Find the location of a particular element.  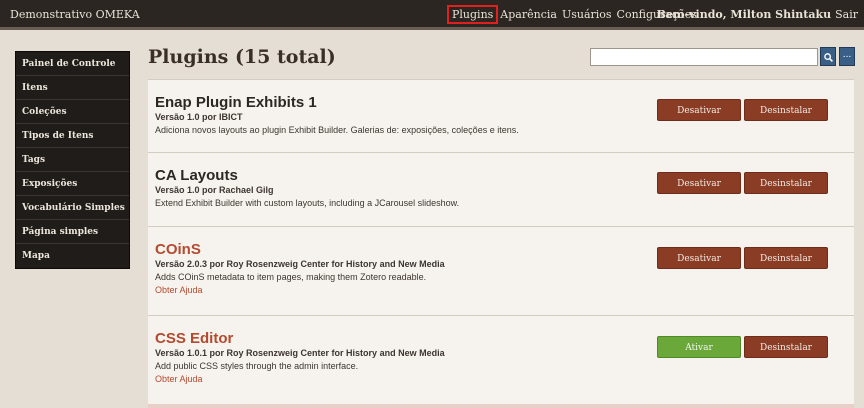

nav-plugins: Plugins is located at coordinates (472, 14).